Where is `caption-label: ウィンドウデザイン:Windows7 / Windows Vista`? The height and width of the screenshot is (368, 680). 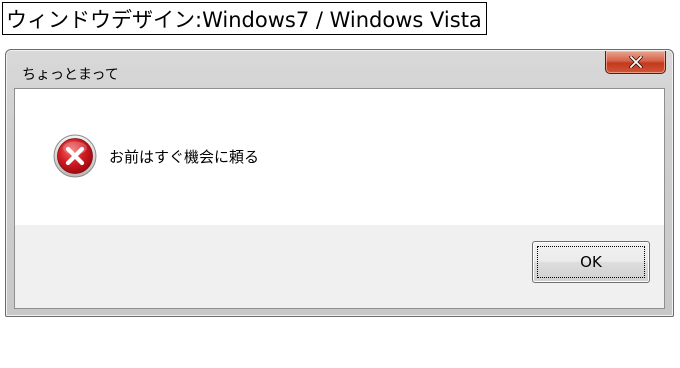 caption-label: ウィンドウデザイン:Windows7 / Windows Vista is located at coordinates (244, 18).